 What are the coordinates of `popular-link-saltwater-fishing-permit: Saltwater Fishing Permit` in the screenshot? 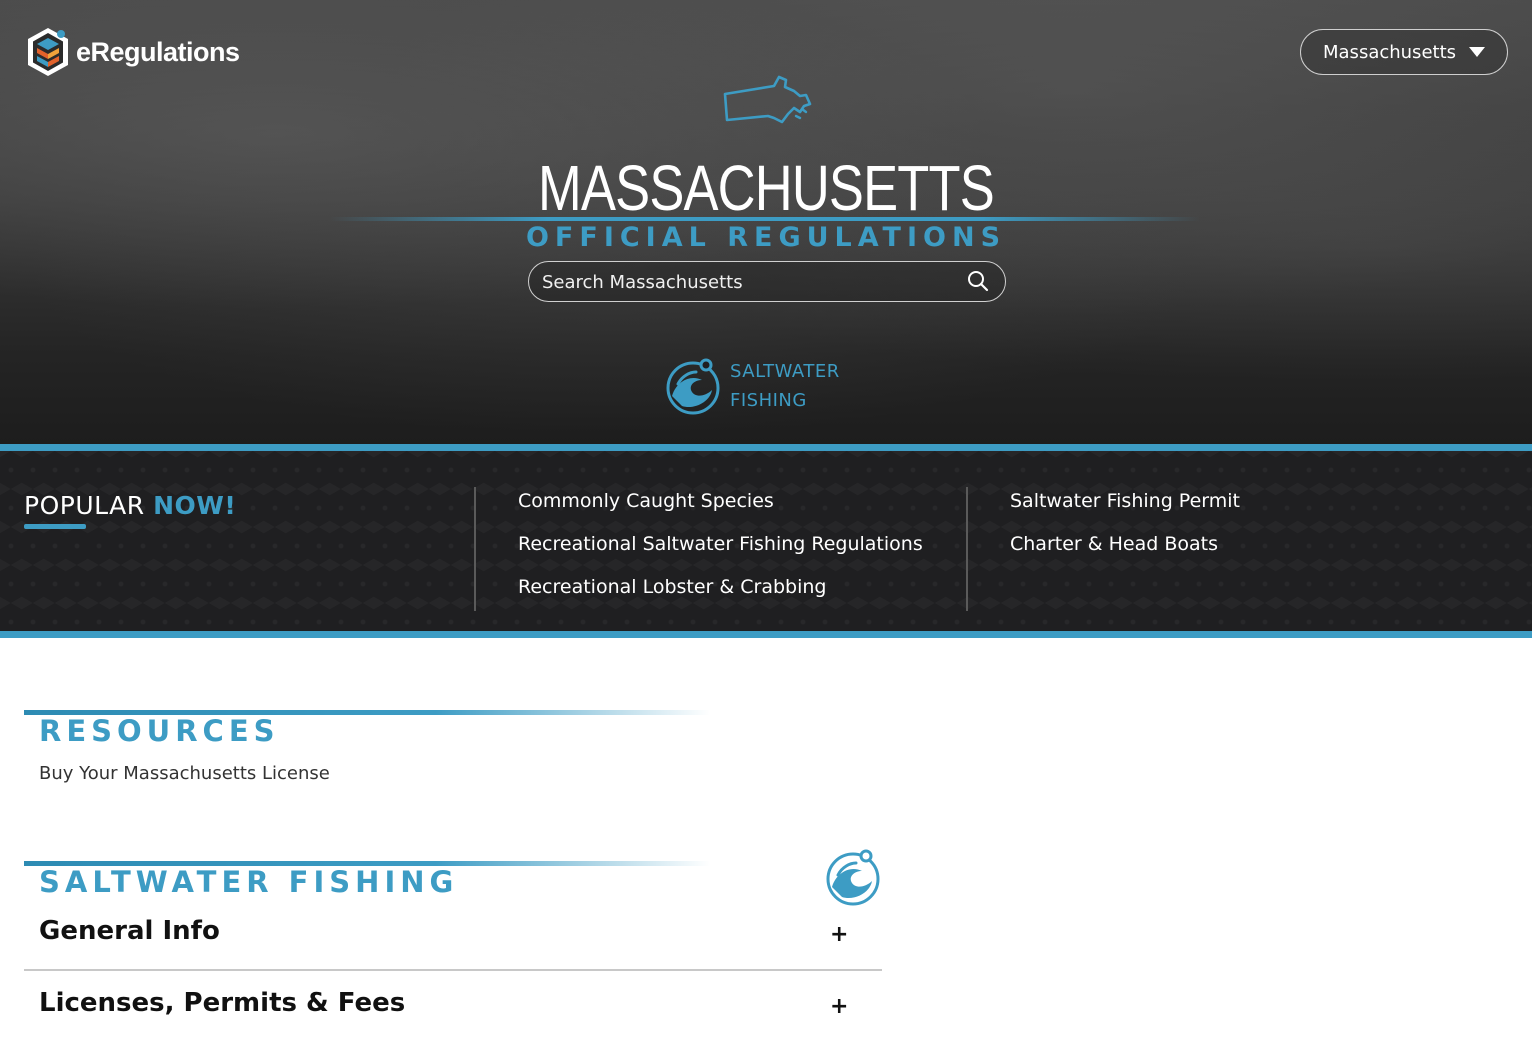 It's located at (1125, 501).